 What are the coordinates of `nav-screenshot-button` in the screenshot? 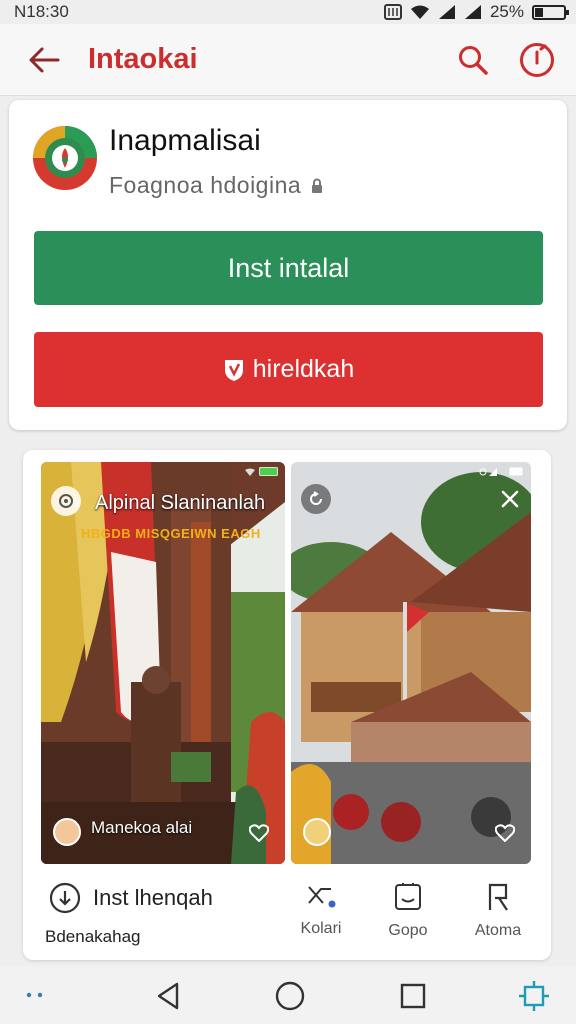 It's located at (534, 996).